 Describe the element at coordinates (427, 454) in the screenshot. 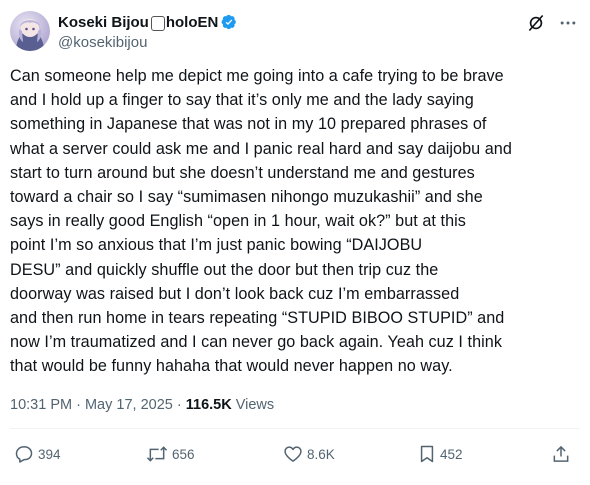

I see `bookmark-icon` at that location.